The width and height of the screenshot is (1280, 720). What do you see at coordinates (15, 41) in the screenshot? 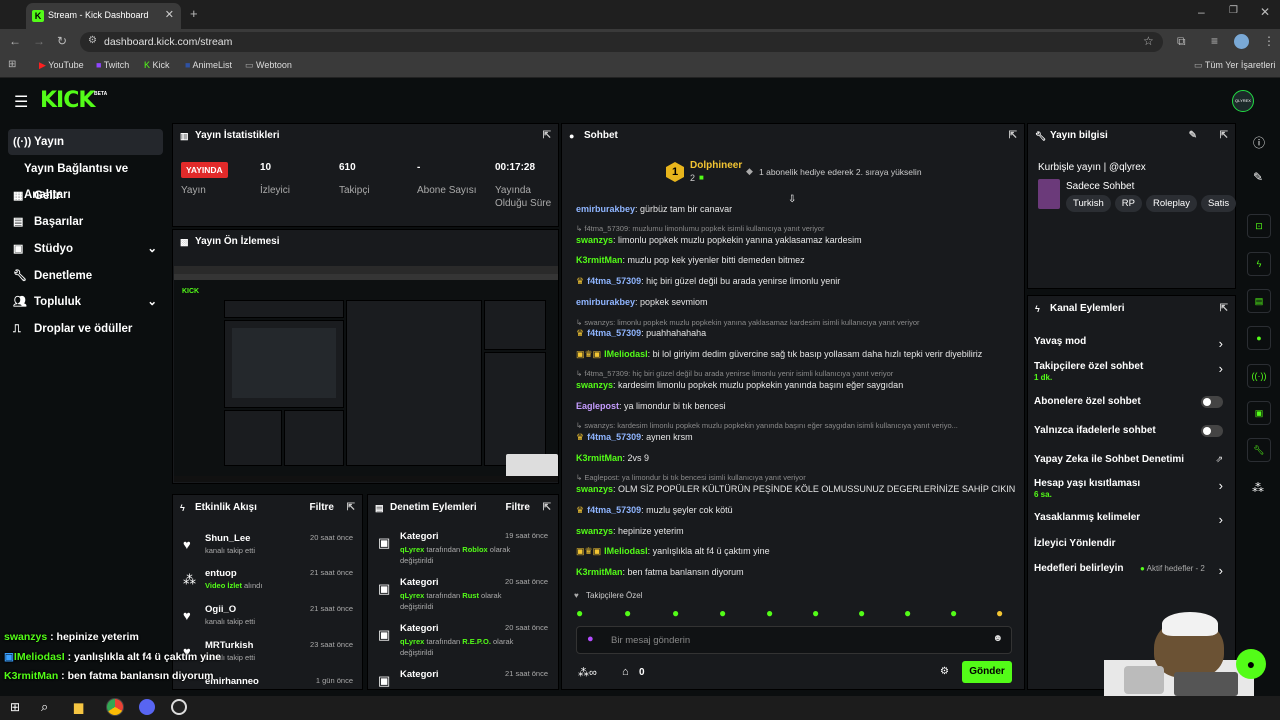
I see `back-icon: ←` at bounding box center [15, 41].